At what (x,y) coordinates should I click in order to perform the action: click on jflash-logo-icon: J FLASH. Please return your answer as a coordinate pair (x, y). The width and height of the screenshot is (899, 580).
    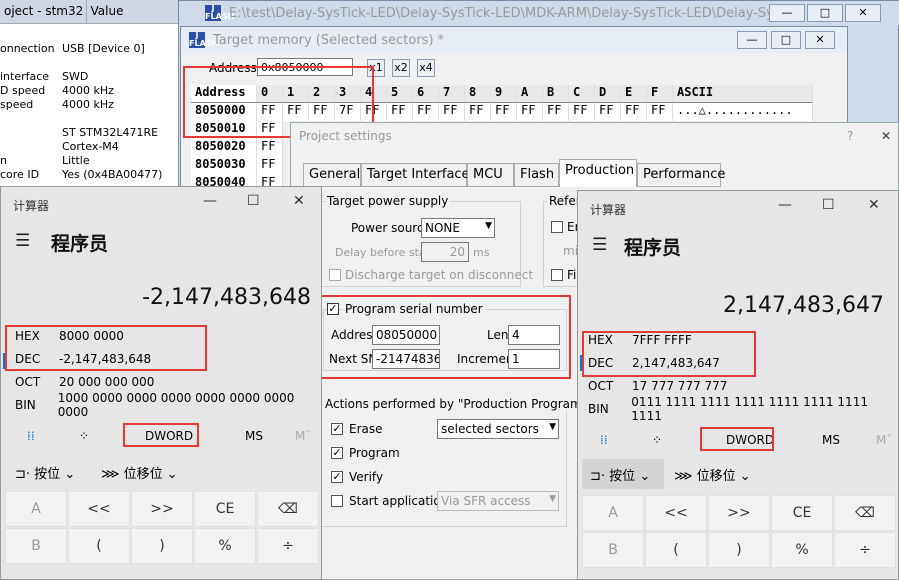
    Looking at the image, I should click on (204, 39).